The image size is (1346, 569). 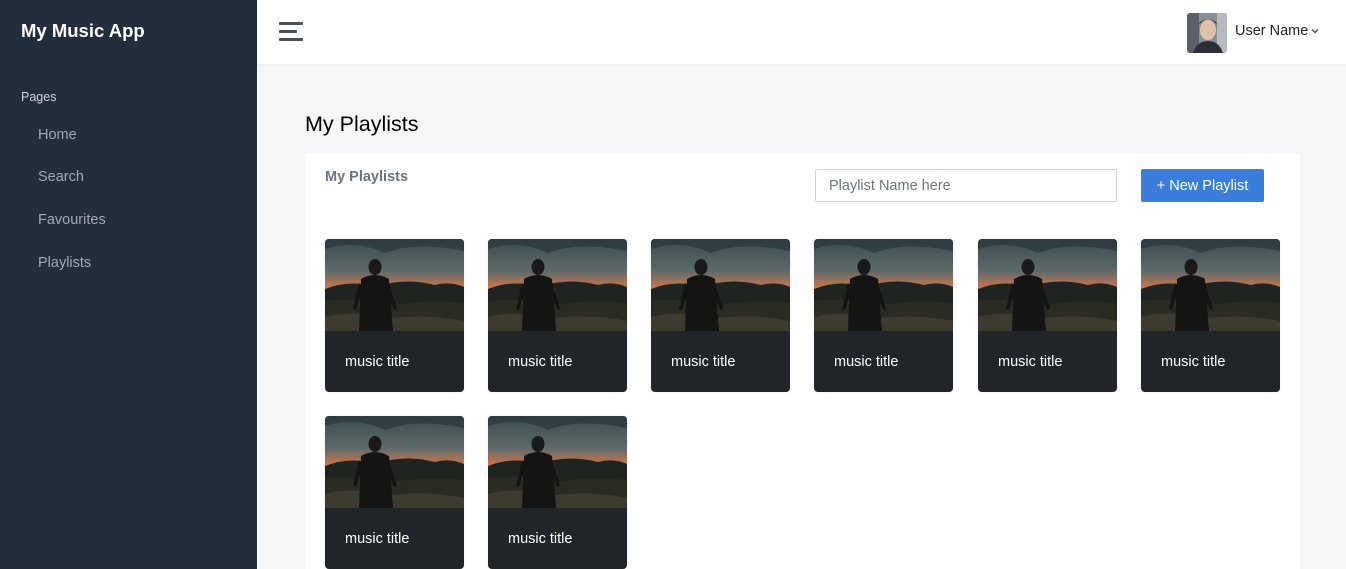 What do you see at coordinates (64, 263) in the screenshot?
I see `sidebar-item-playlists: Playlists` at bounding box center [64, 263].